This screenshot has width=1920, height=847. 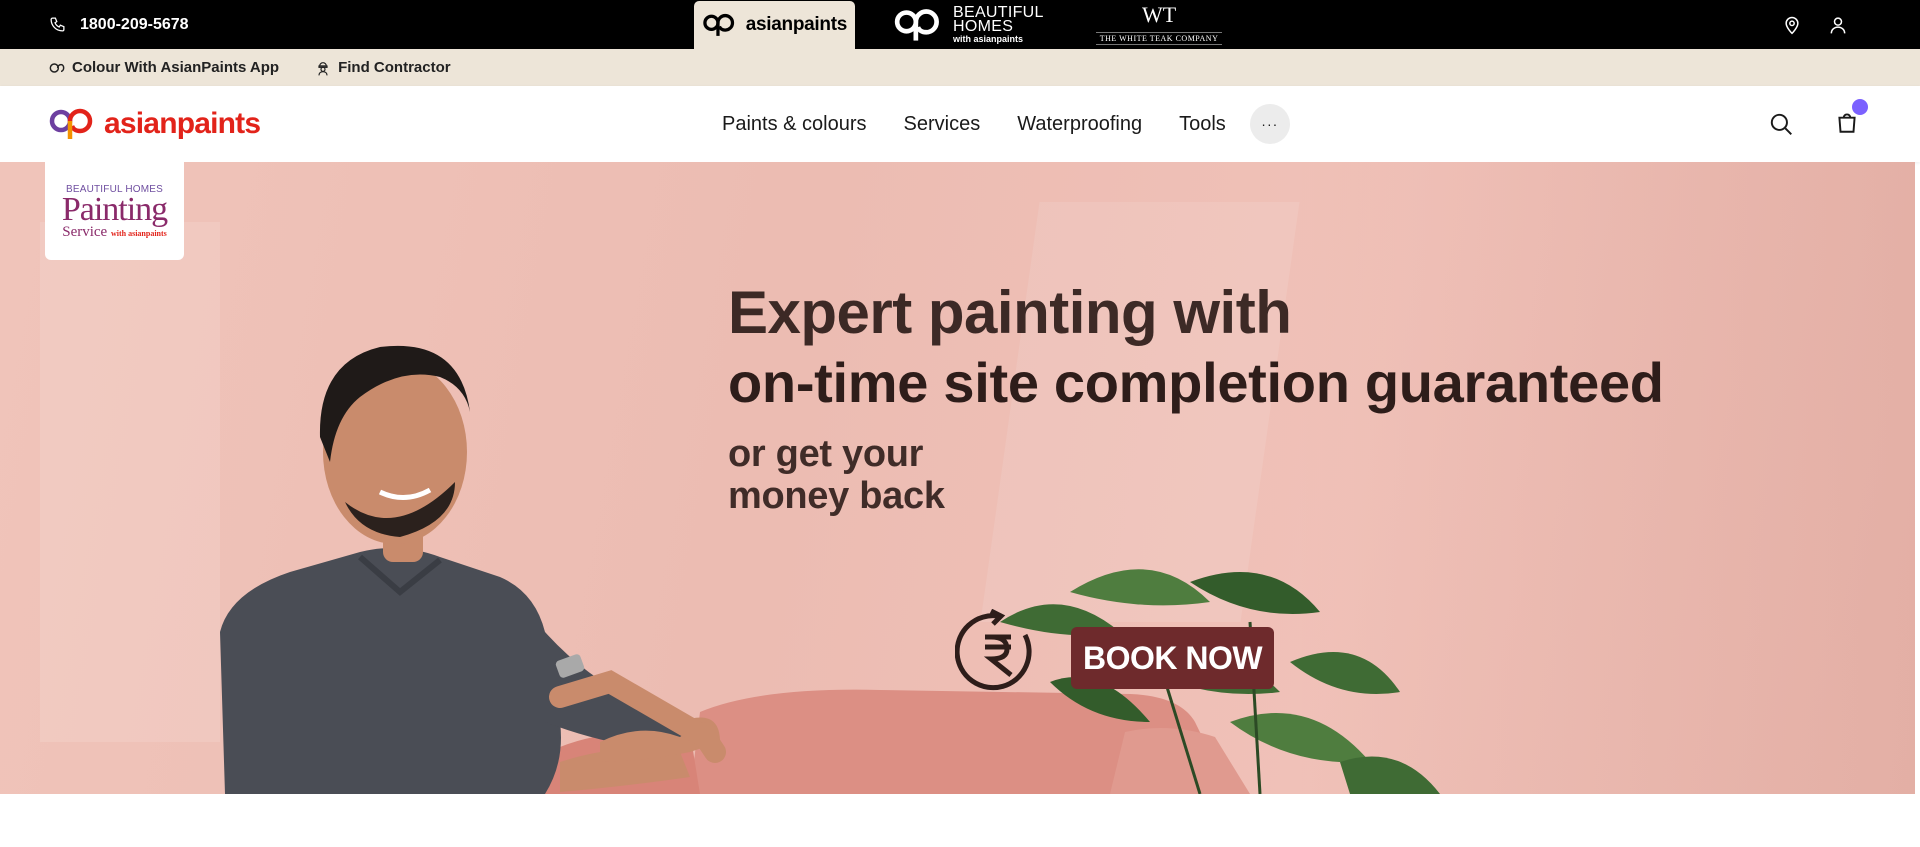 I want to click on top-icons, so click(x=1815, y=24).